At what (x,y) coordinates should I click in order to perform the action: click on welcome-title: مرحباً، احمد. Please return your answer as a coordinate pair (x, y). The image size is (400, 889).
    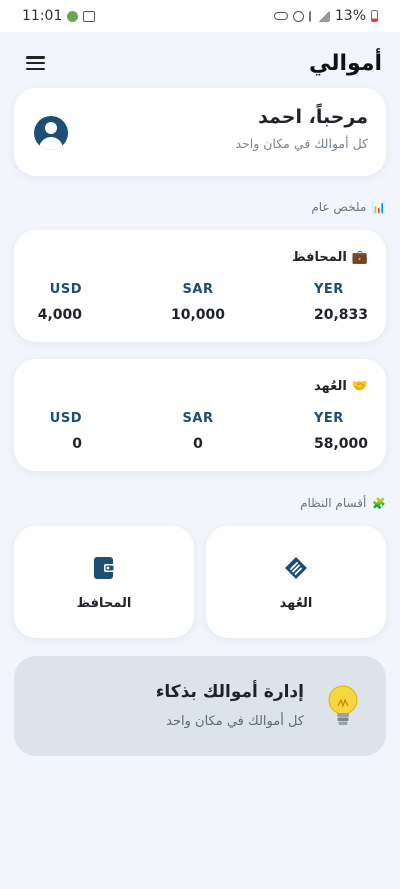
    Looking at the image, I should click on (313, 117).